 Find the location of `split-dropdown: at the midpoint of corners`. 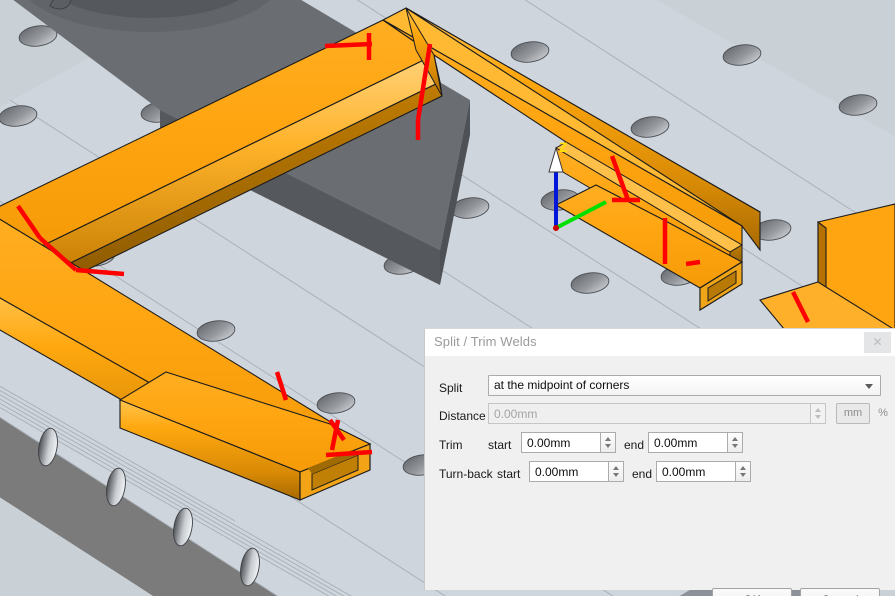

split-dropdown: at the midpoint of corners is located at coordinates (684, 385).